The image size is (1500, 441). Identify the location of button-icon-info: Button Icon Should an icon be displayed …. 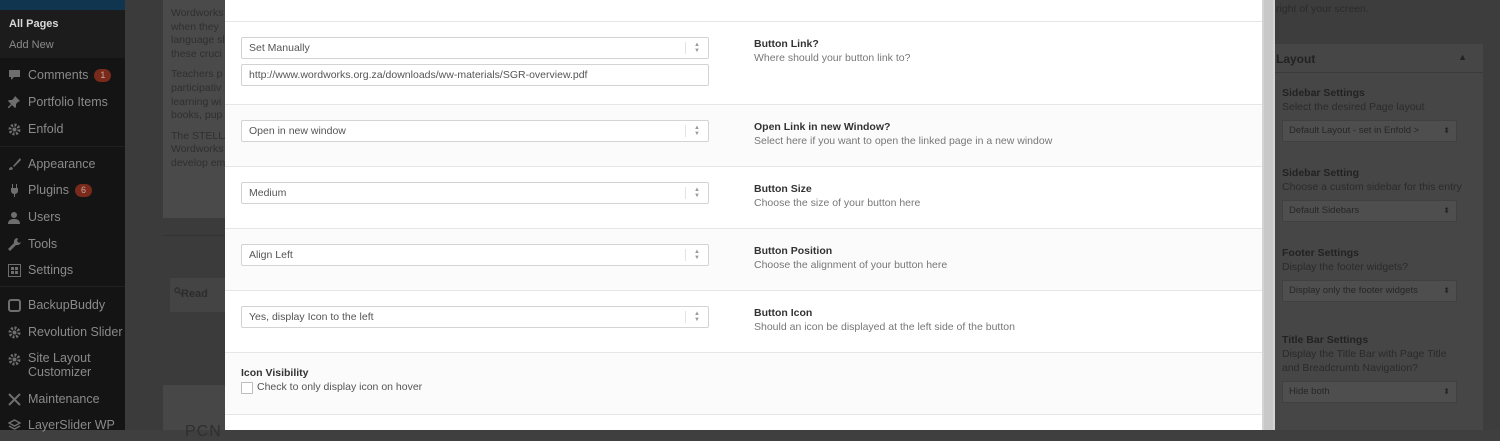
(884, 320).